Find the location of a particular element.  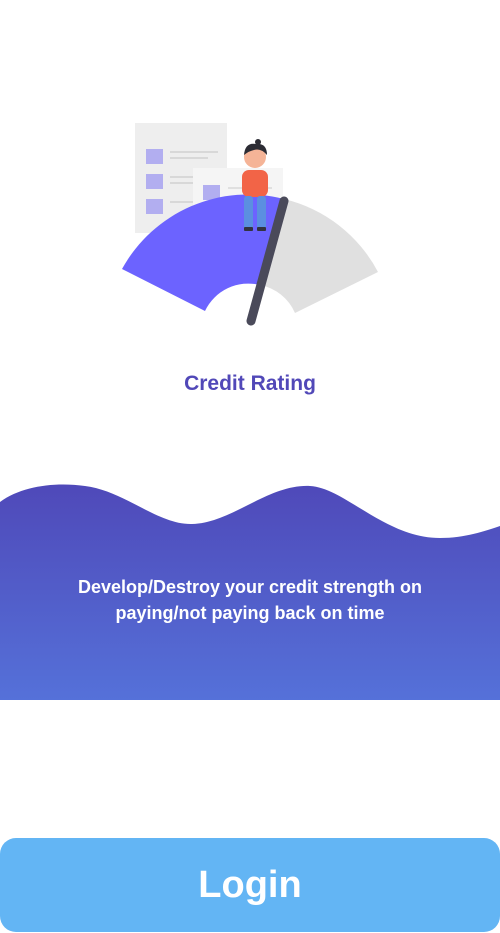

login-button: Login is located at coordinates (250, 885).